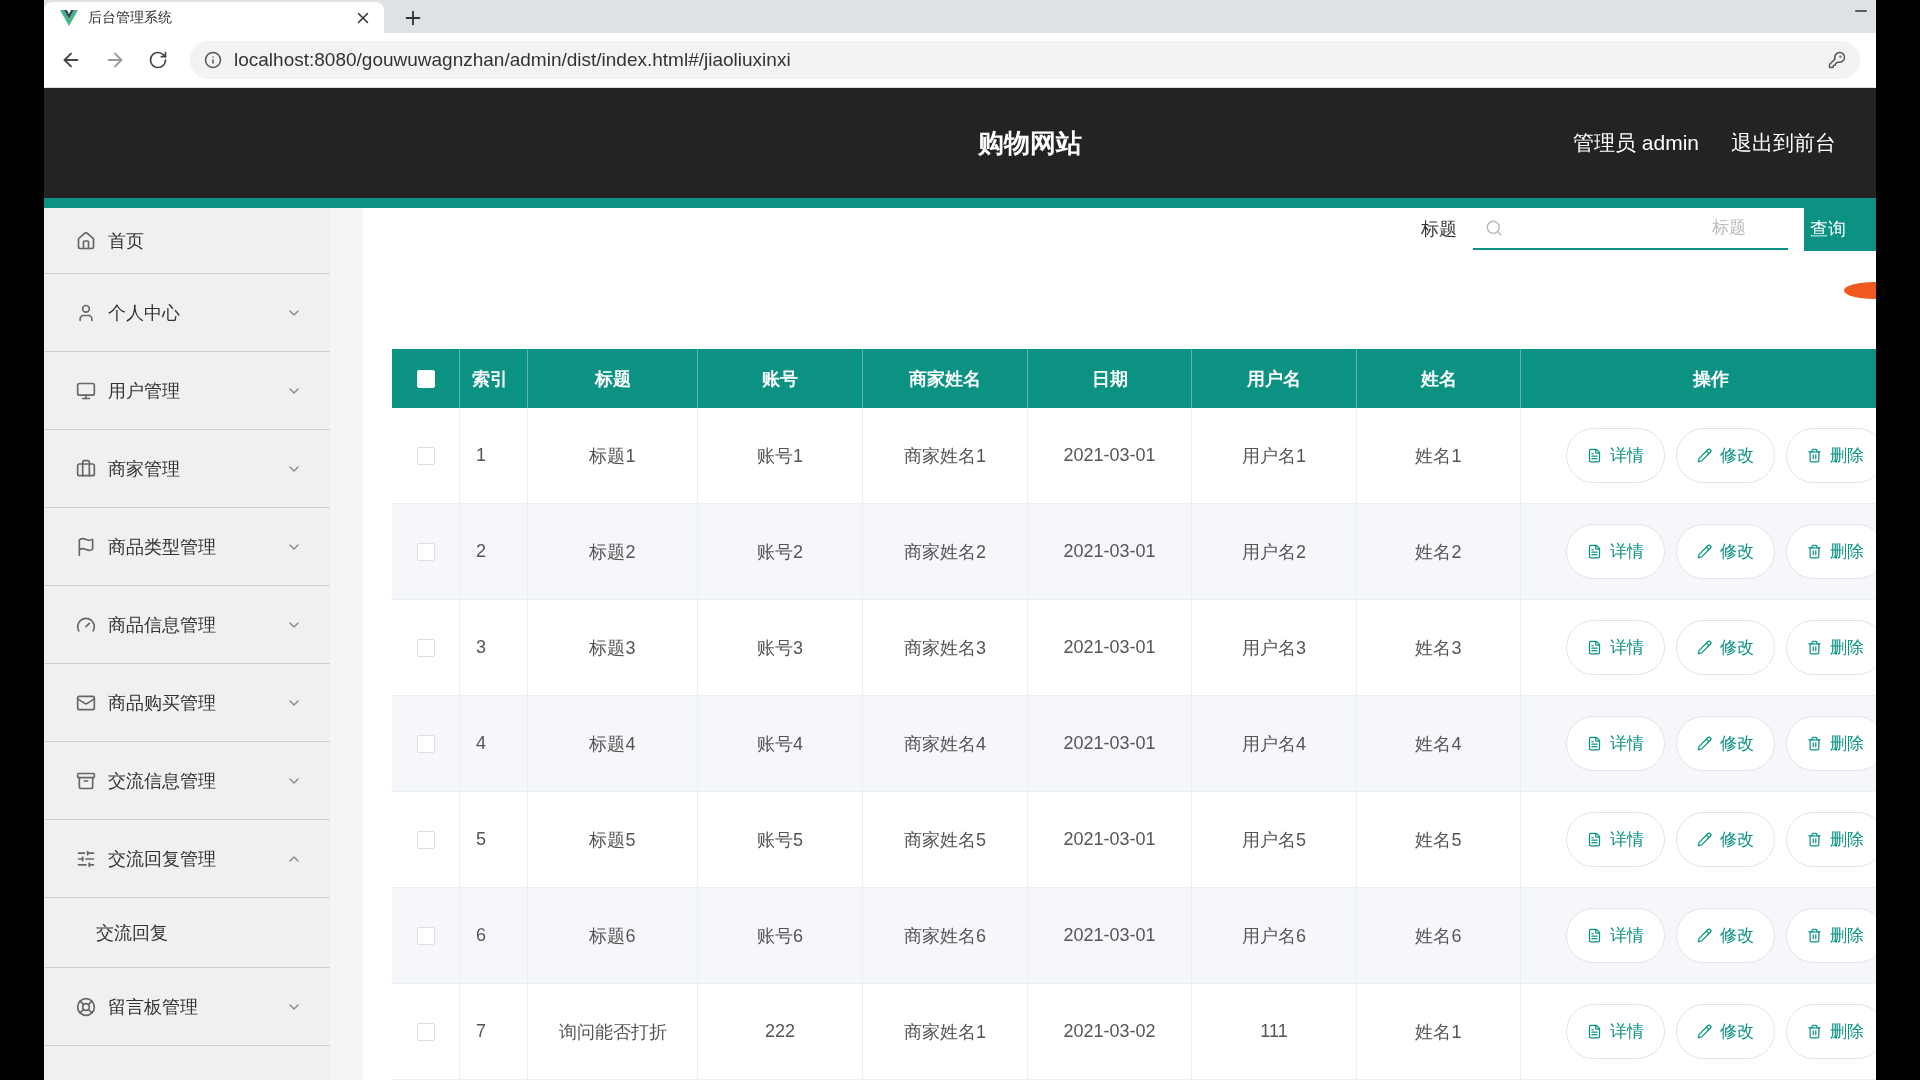  What do you see at coordinates (158, 60) in the screenshot?
I see `reload-icon` at bounding box center [158, 60].